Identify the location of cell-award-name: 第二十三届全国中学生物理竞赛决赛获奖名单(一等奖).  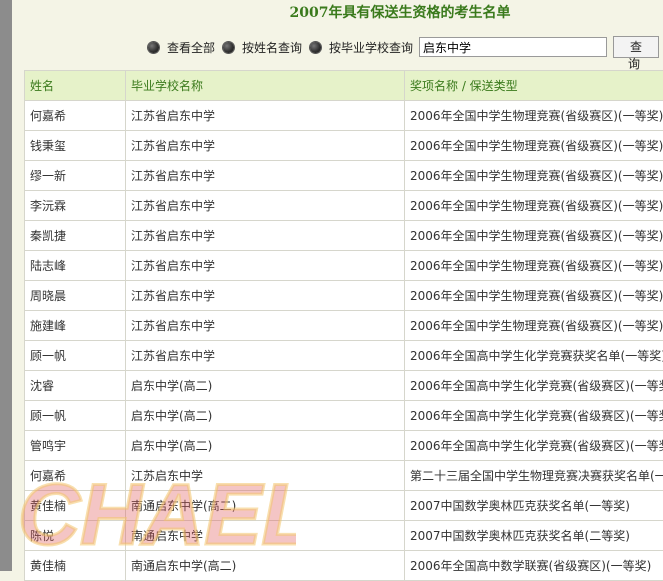
(534, 476).